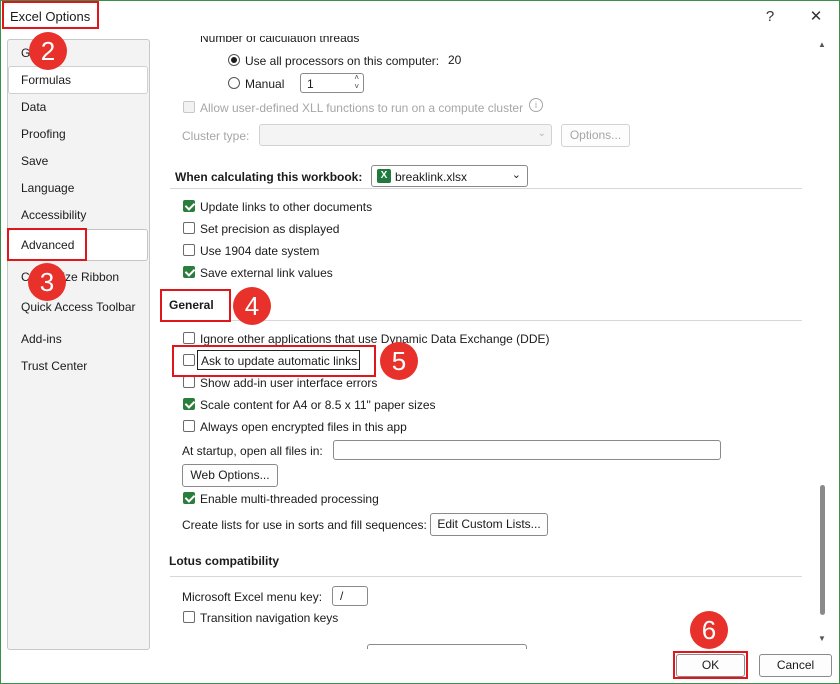 The height and width of the screenshot is (684, 840). What do you see at coordinates (822, 550) in the screenshot?
I see `scrollbar-thumb` at bounding box center [822, 550].